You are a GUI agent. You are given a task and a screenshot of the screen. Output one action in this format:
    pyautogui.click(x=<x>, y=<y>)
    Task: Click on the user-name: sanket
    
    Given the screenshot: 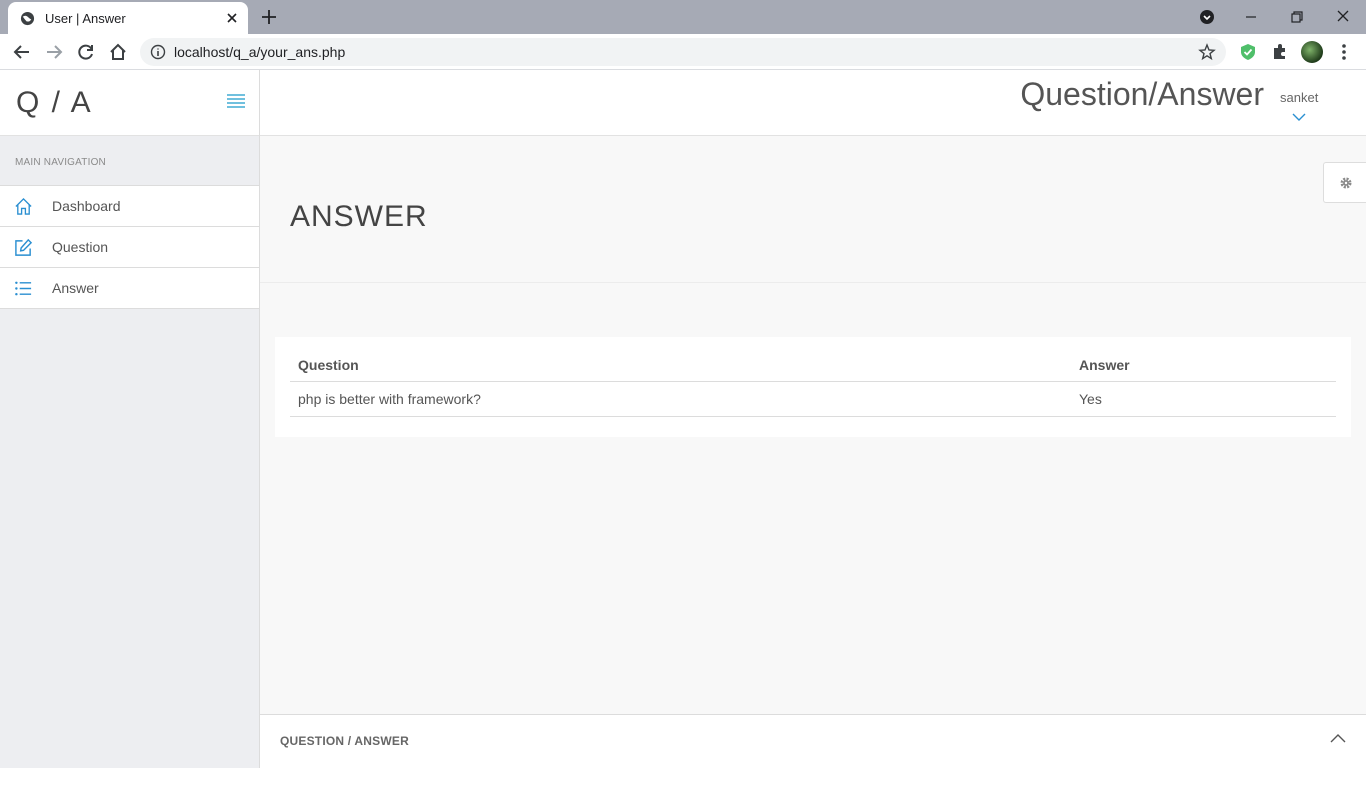 What is the action you would take?
    pyautogui.click(x=1299, y=97)
    